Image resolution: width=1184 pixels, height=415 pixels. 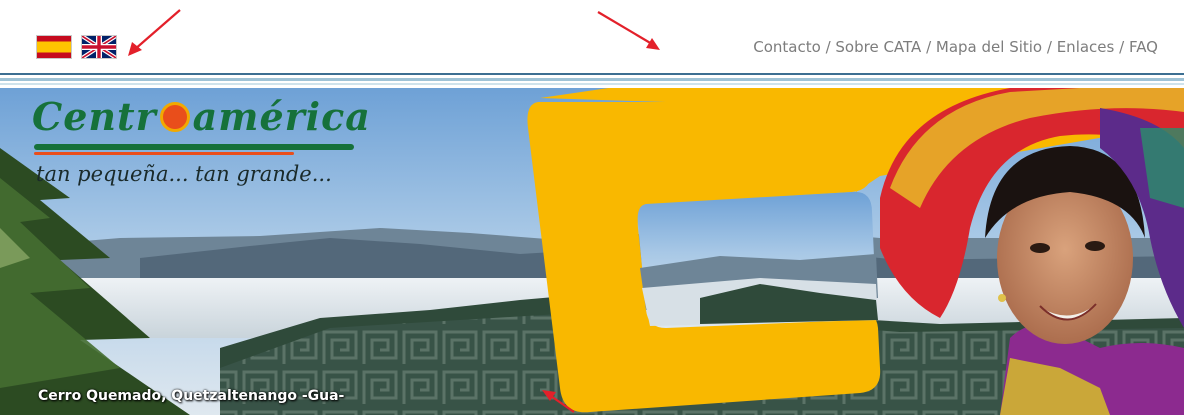 I want to click on nav-link-enlaces: Enlaces, so click(x=1086, y=47).